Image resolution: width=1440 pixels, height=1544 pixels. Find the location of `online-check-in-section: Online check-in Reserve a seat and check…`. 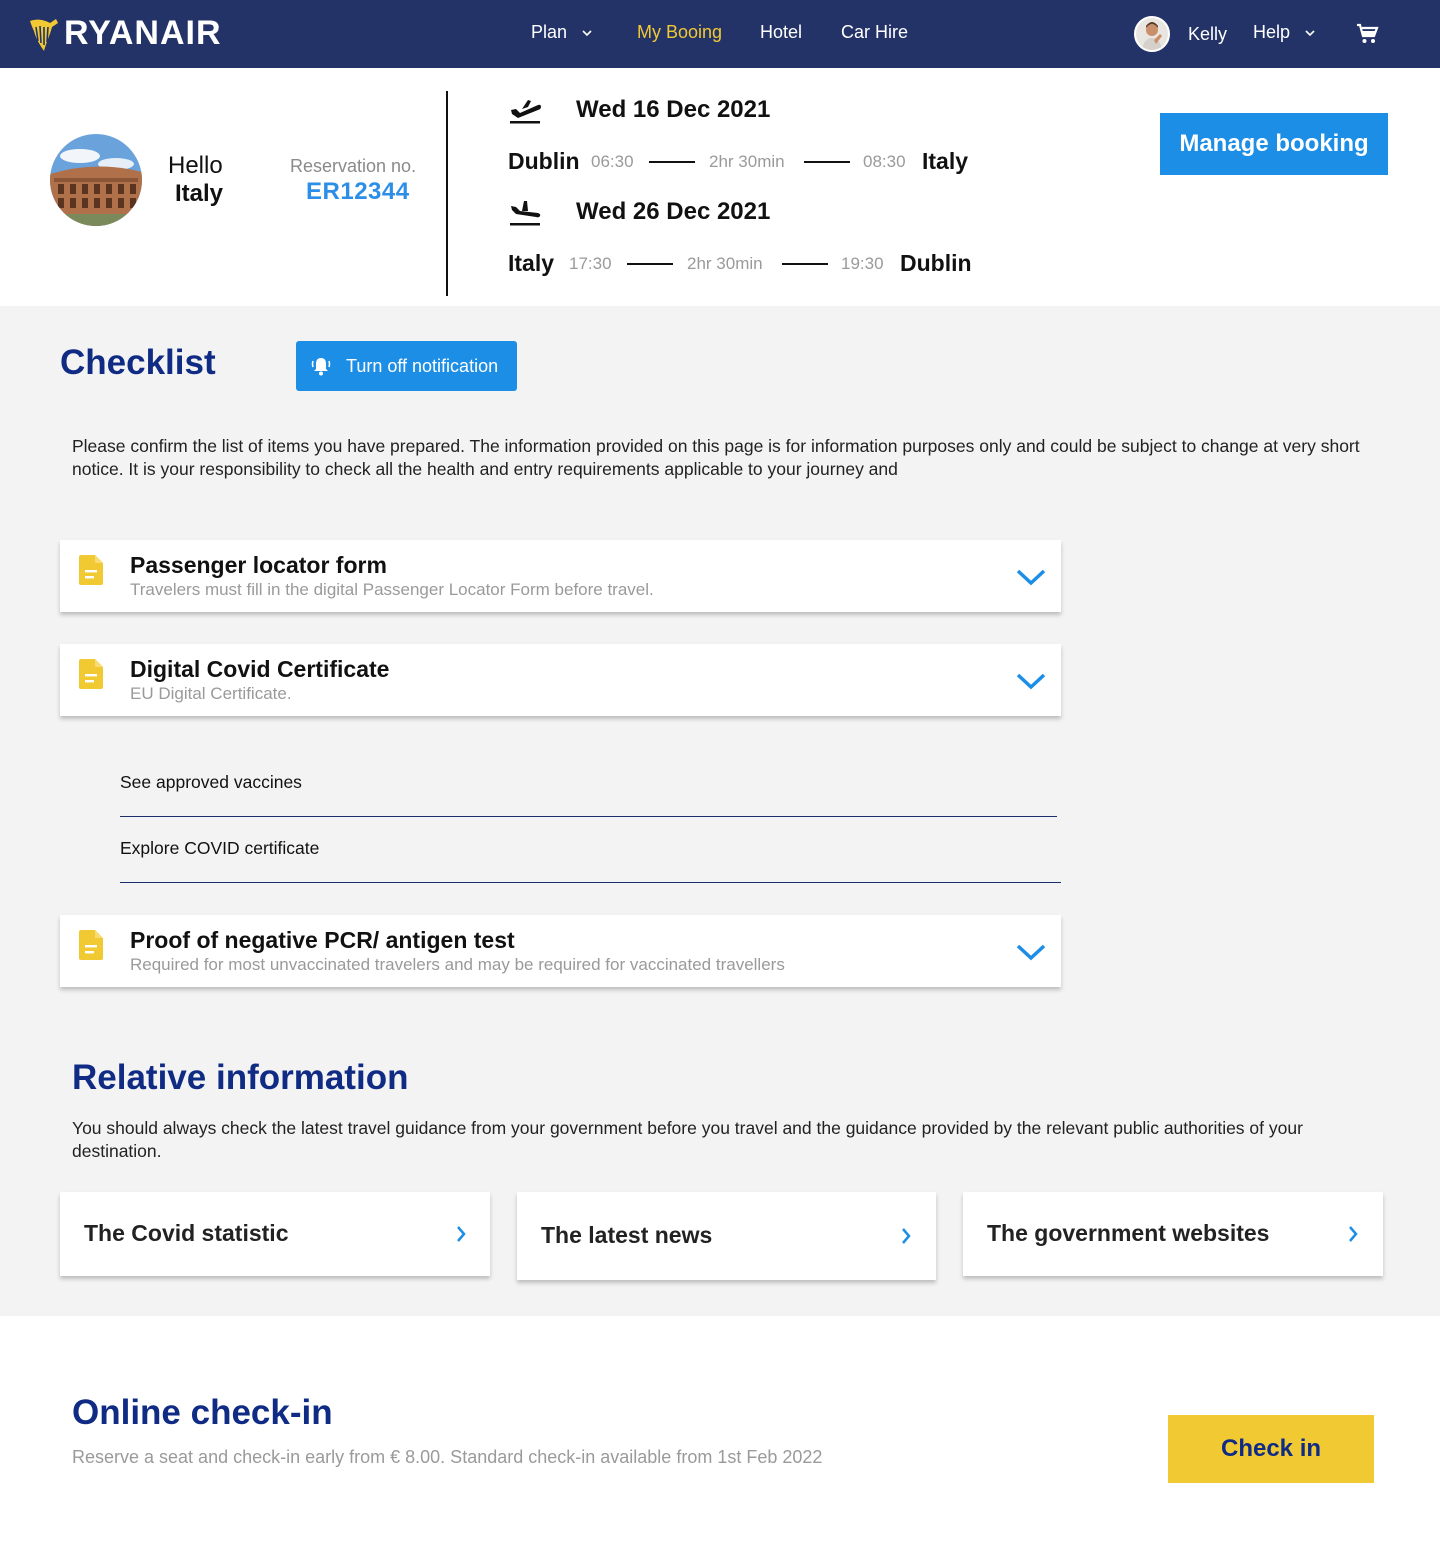

online-check-in-section: Online check-in Reserve a seat and check… is located at coordinates (720, 1430).